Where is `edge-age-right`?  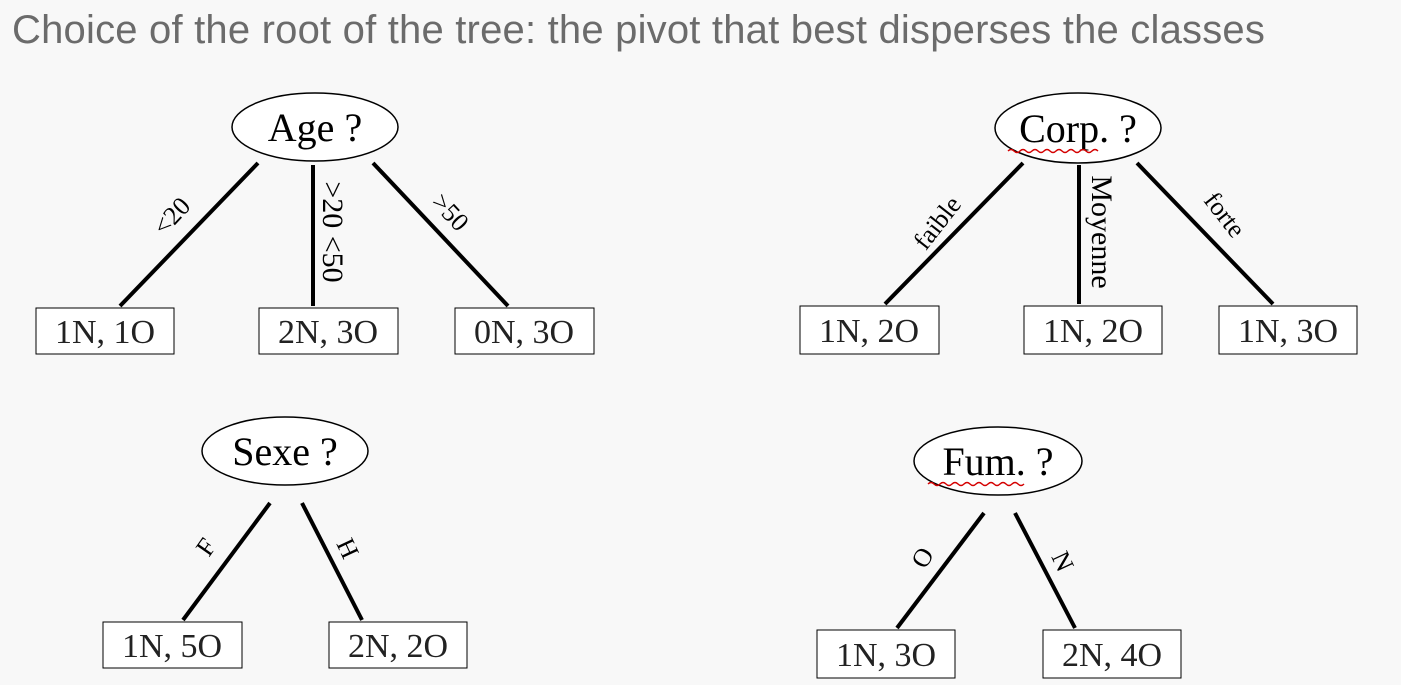 edge-age-right is located at coordinates (440, 234).